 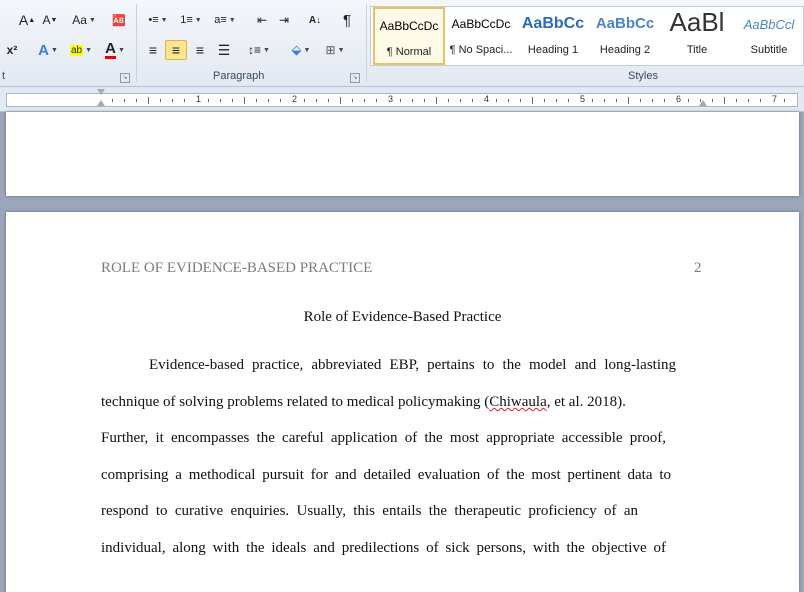 I want to click on shrink-font-button: A ▼, so click(x=50, y=20).